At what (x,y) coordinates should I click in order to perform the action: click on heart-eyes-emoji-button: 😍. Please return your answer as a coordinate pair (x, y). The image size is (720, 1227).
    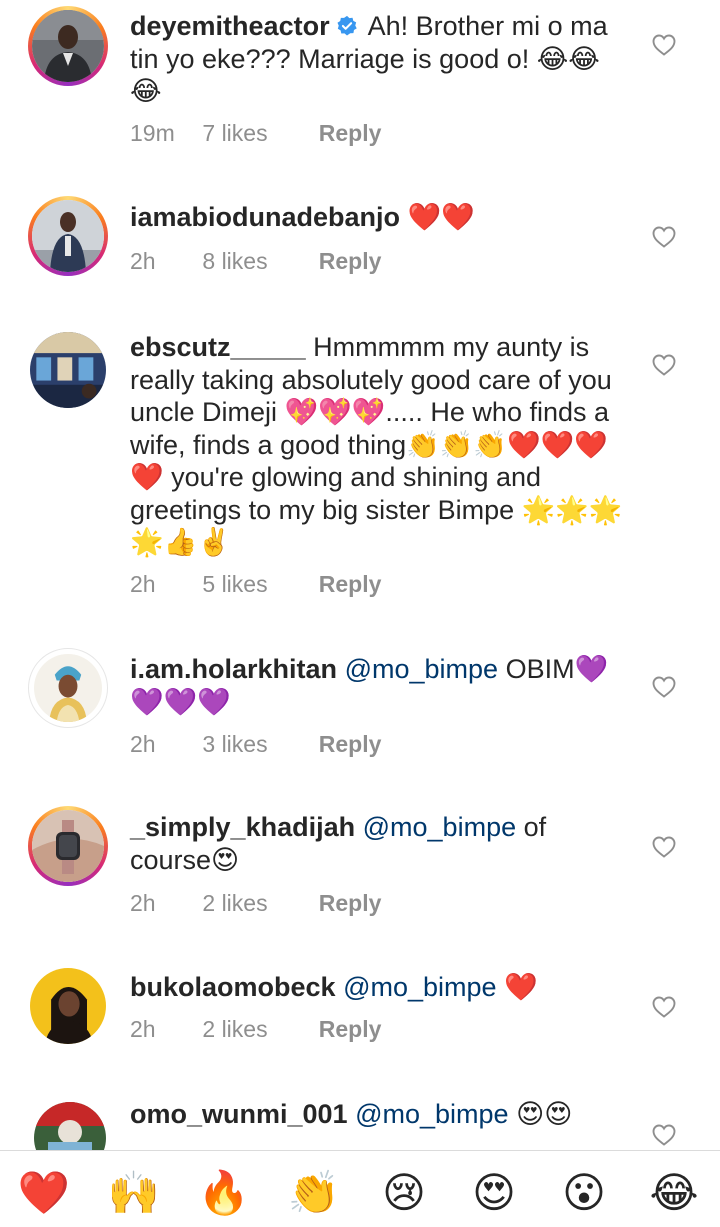
    Looking at the image, I should click on (494, 1193).